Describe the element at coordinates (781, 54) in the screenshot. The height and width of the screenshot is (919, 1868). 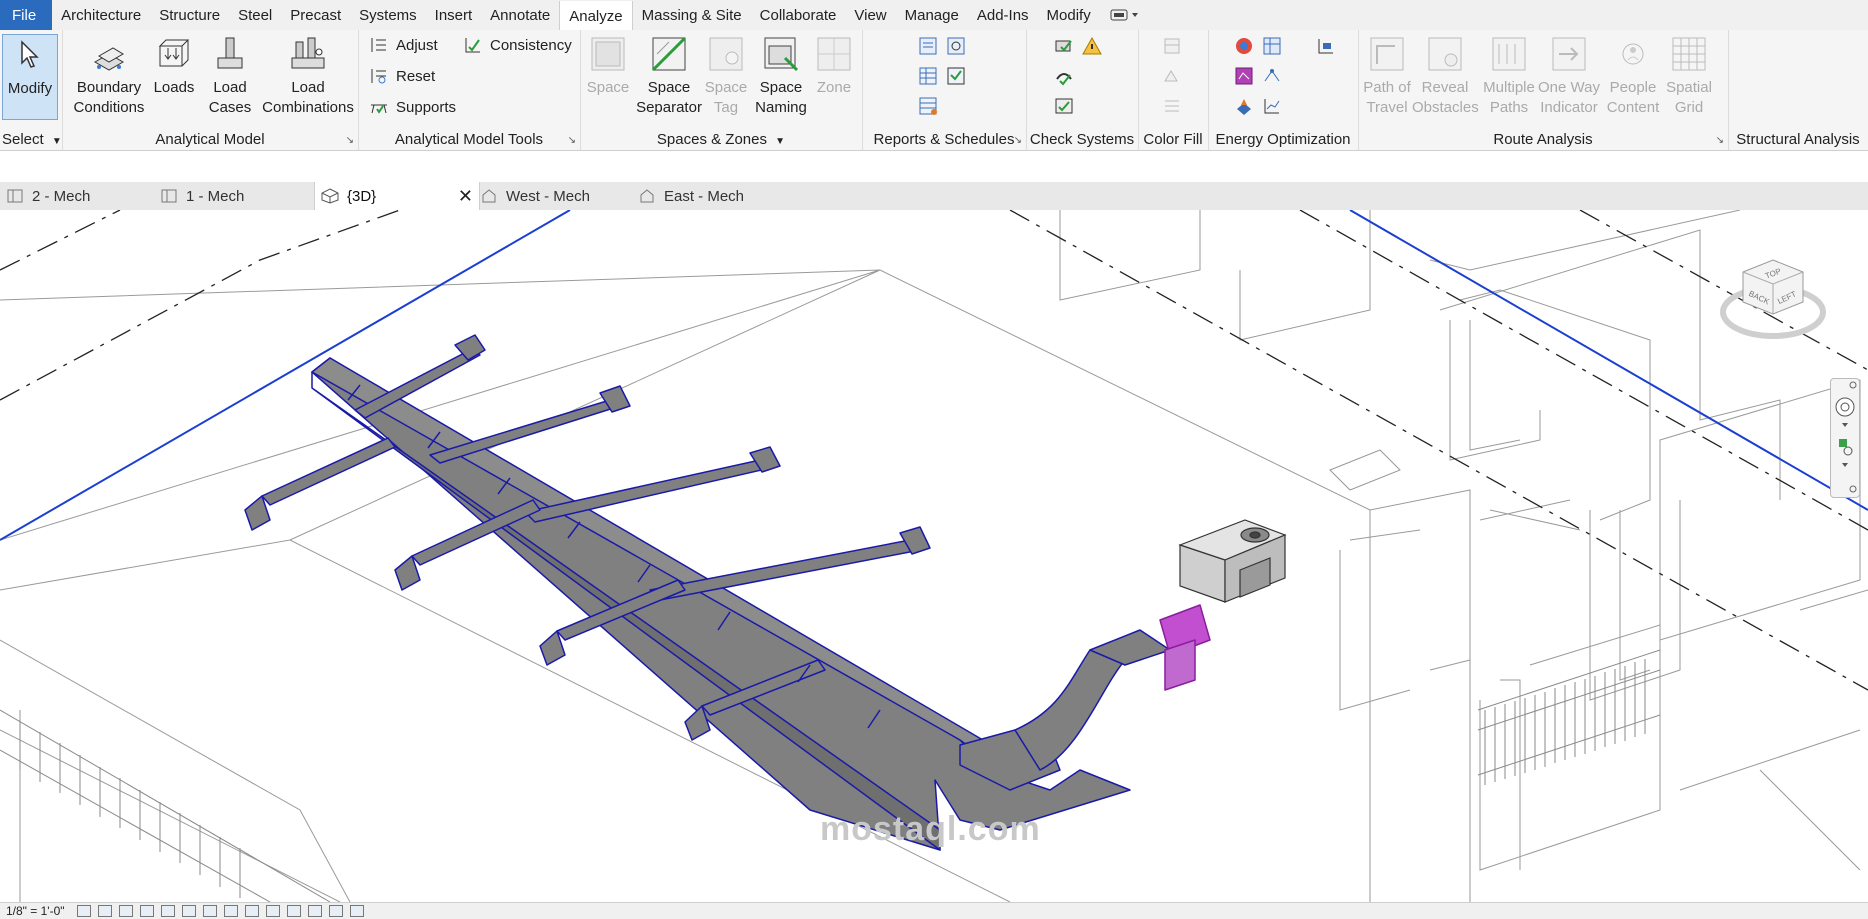
I see `space-naming-icon` at that location.